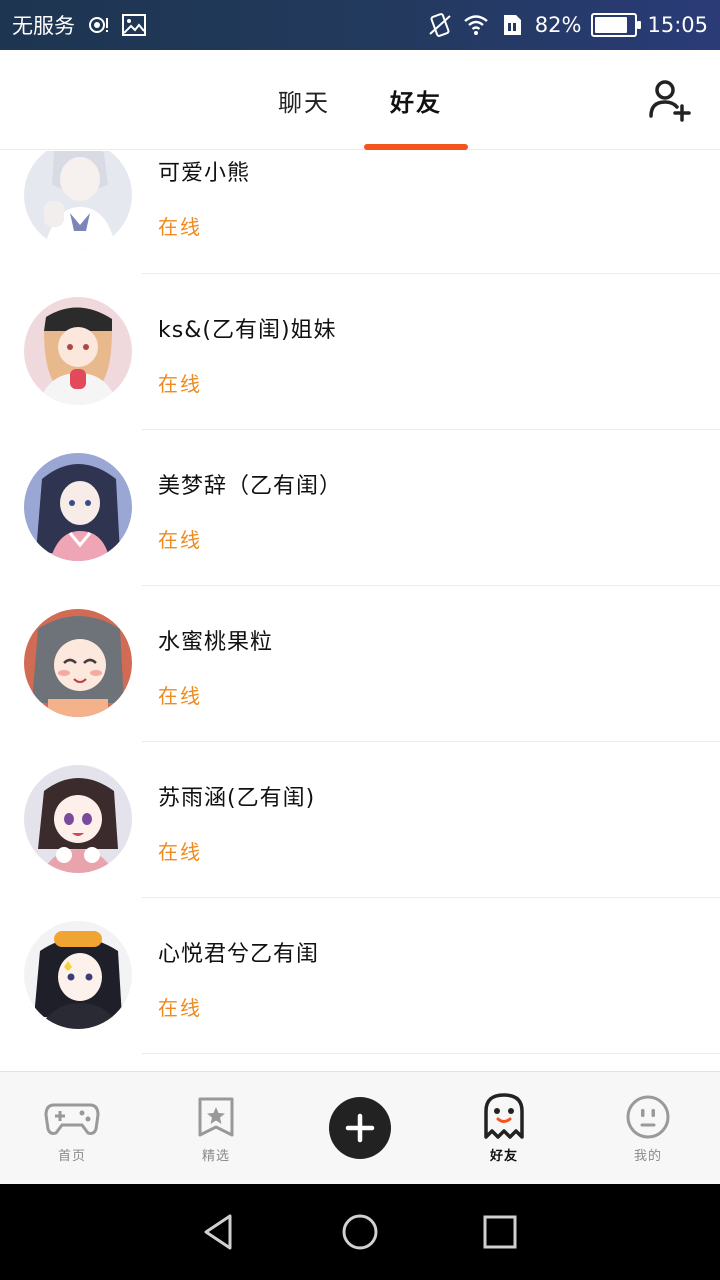  What do you see at coordinates (71, 1156) in the screenshot?
I see `nav-label: 首页` at bounding box center [71, 1156].